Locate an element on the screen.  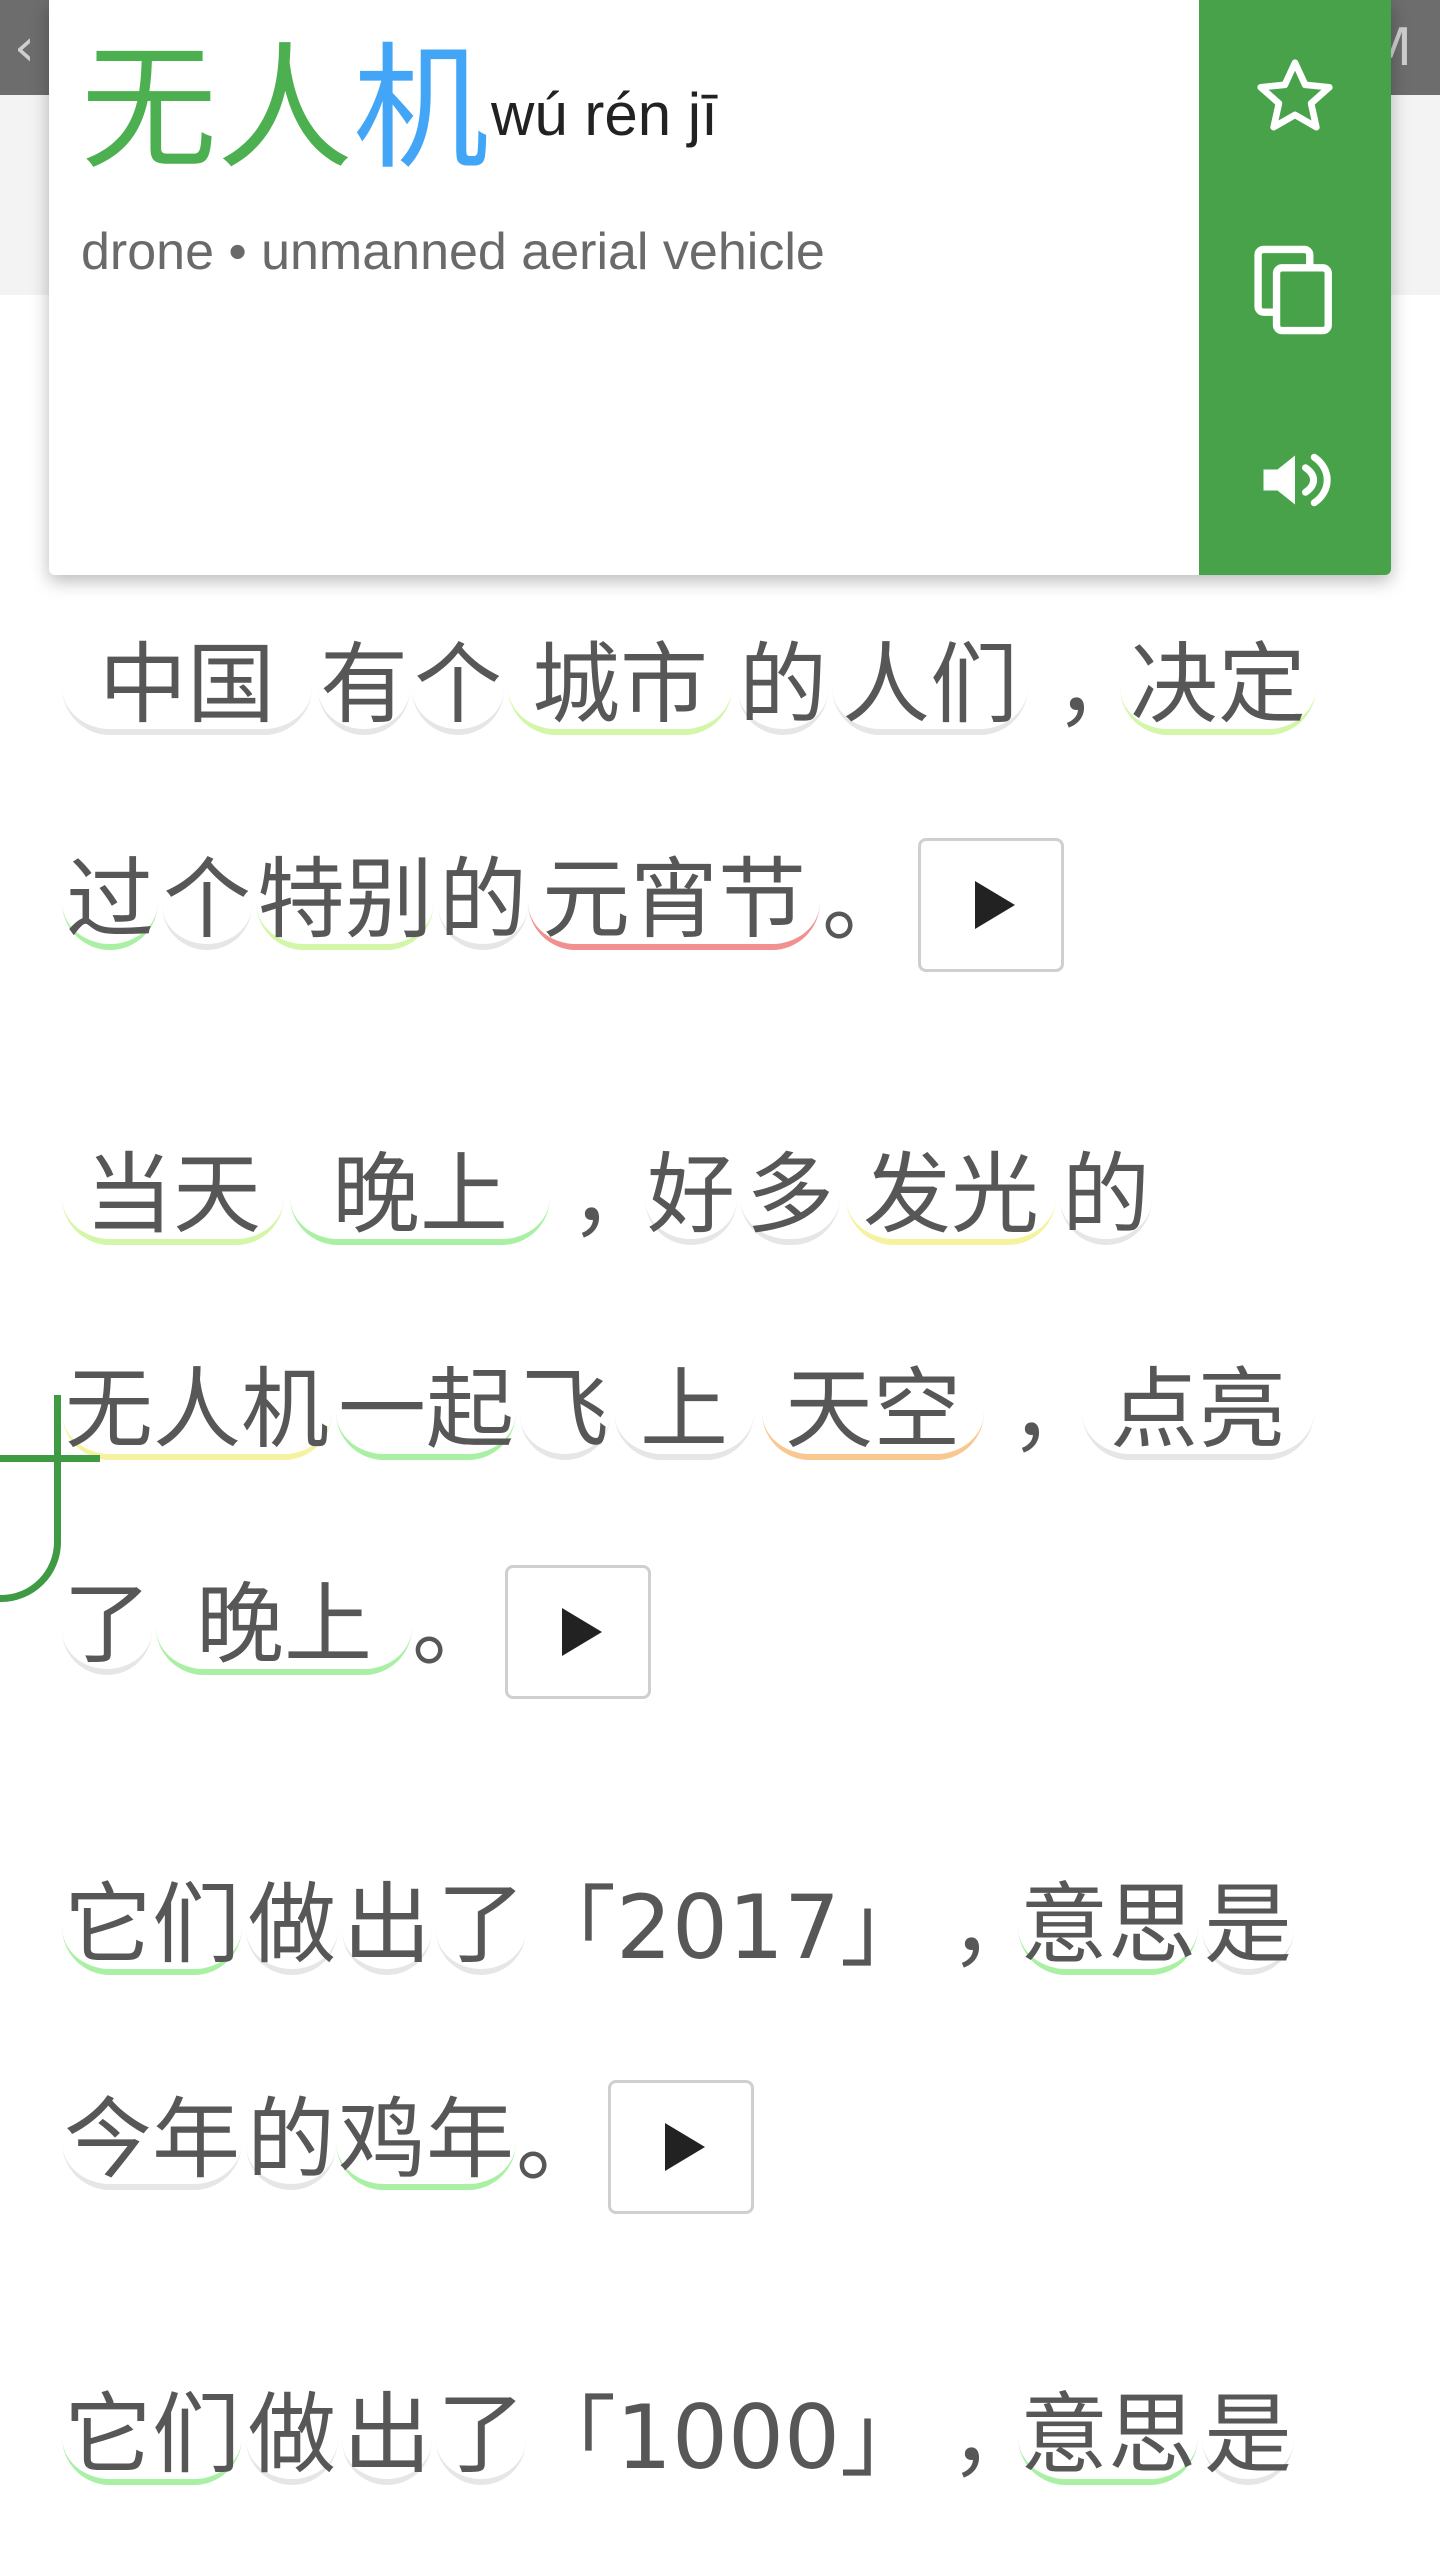
speak-button is located at coordinates (1295, 480).